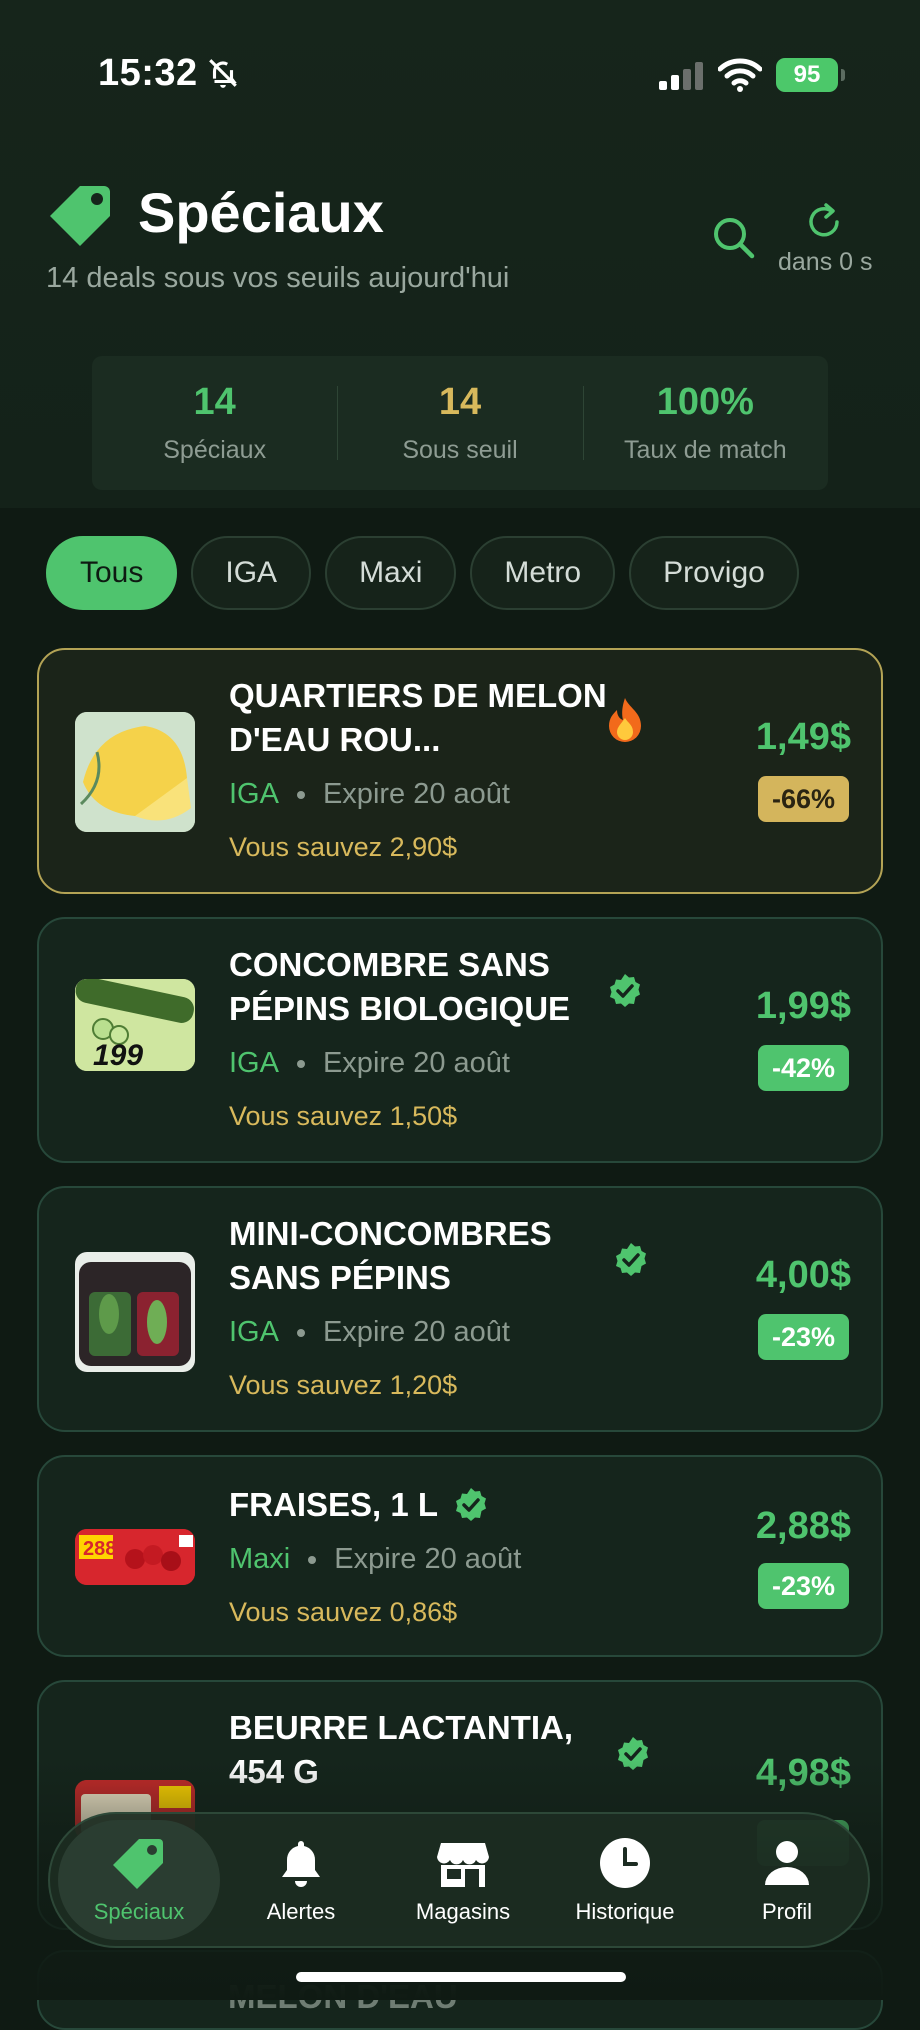  Describe the element at coordinates (223, 73) in the screenshot. I see `bell-off-icon` at that location.